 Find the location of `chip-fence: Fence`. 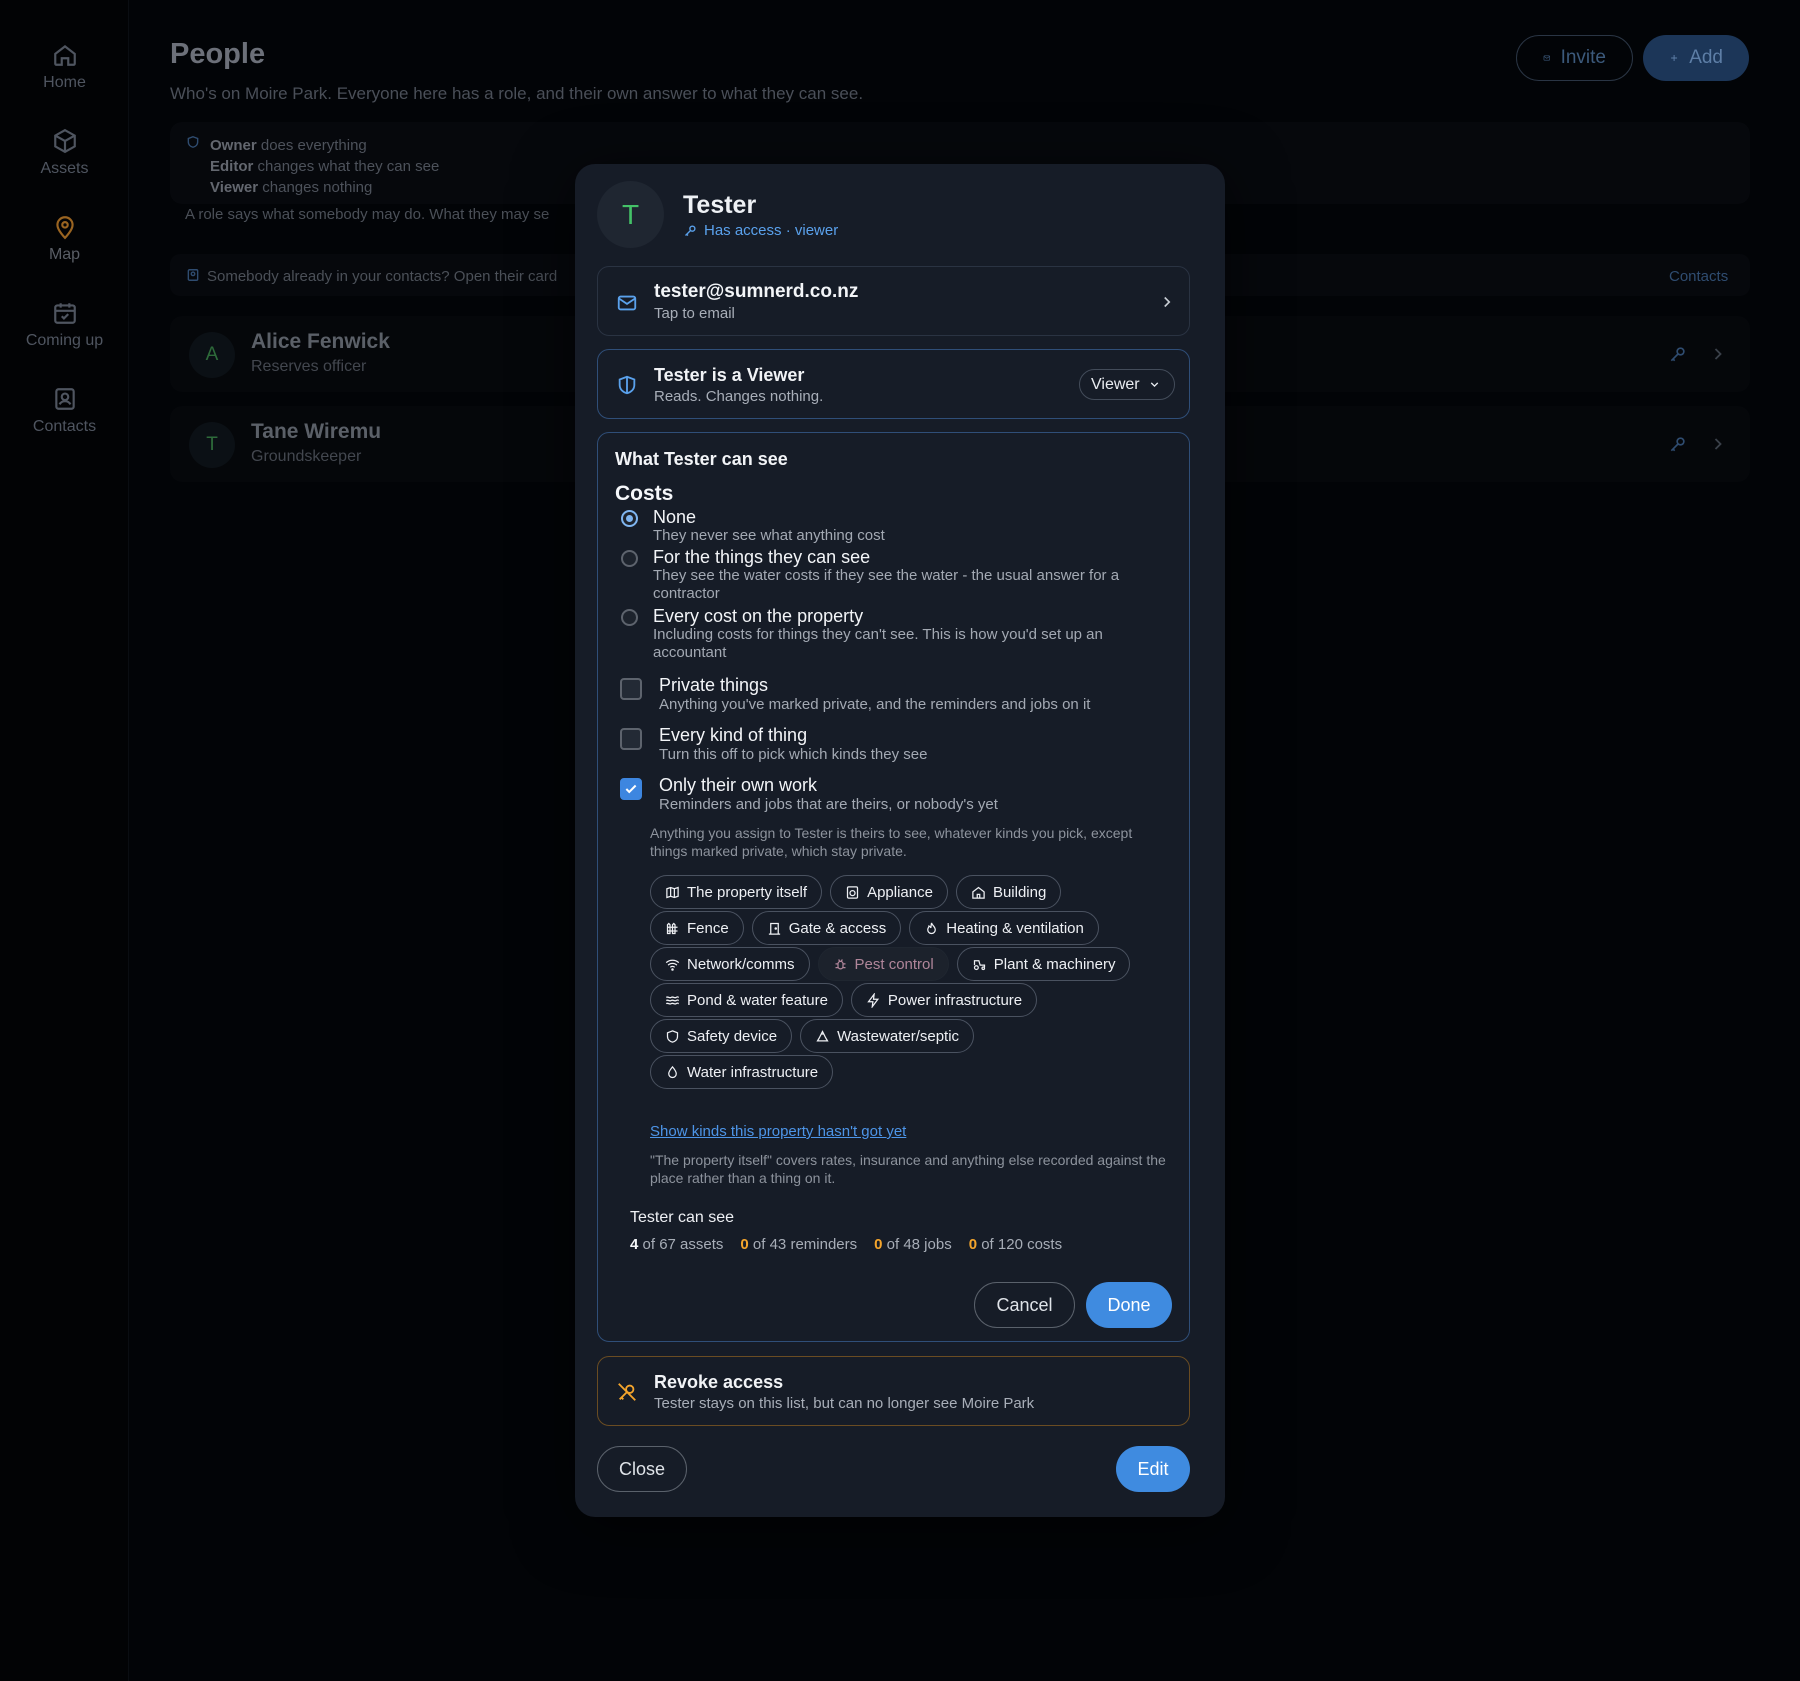

chip-fence: Fence is located at coordinates (697, 928).